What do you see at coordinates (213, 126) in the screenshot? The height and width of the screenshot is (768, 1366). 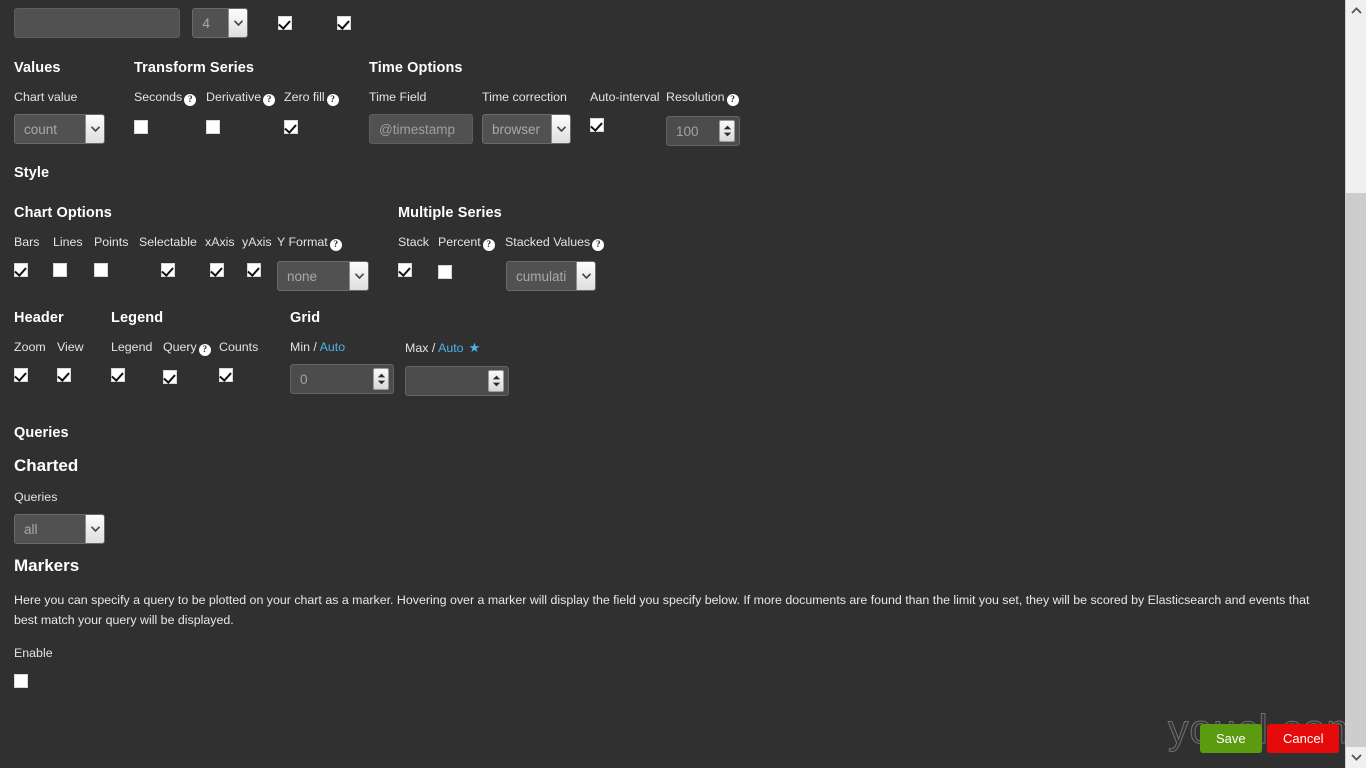 I see `derivative-checkbox` at bounding box center [213, 126].